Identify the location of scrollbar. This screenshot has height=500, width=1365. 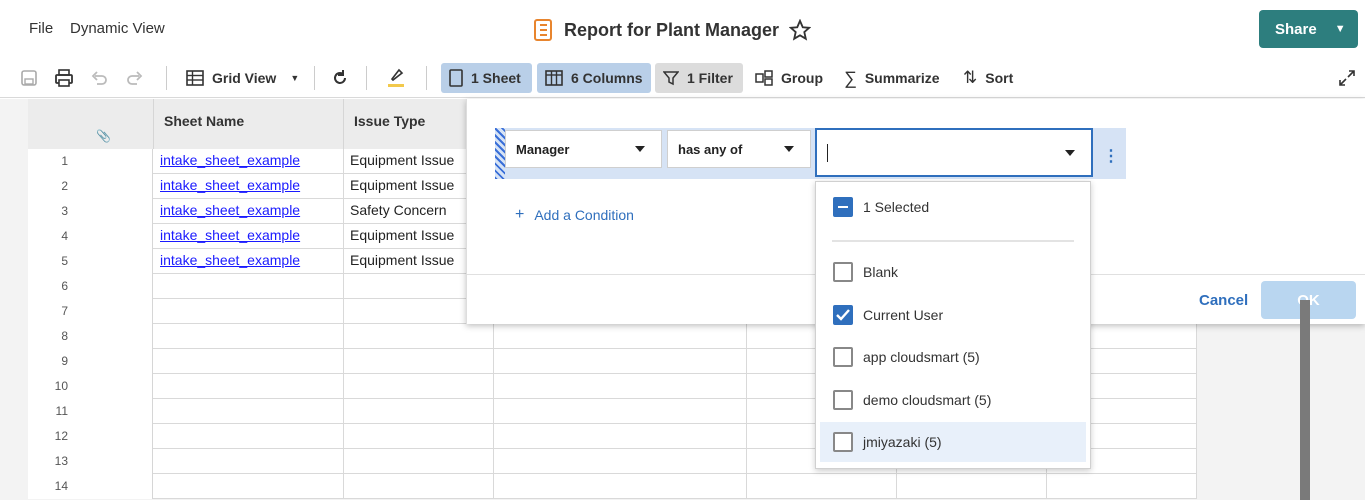
(1305, 400).